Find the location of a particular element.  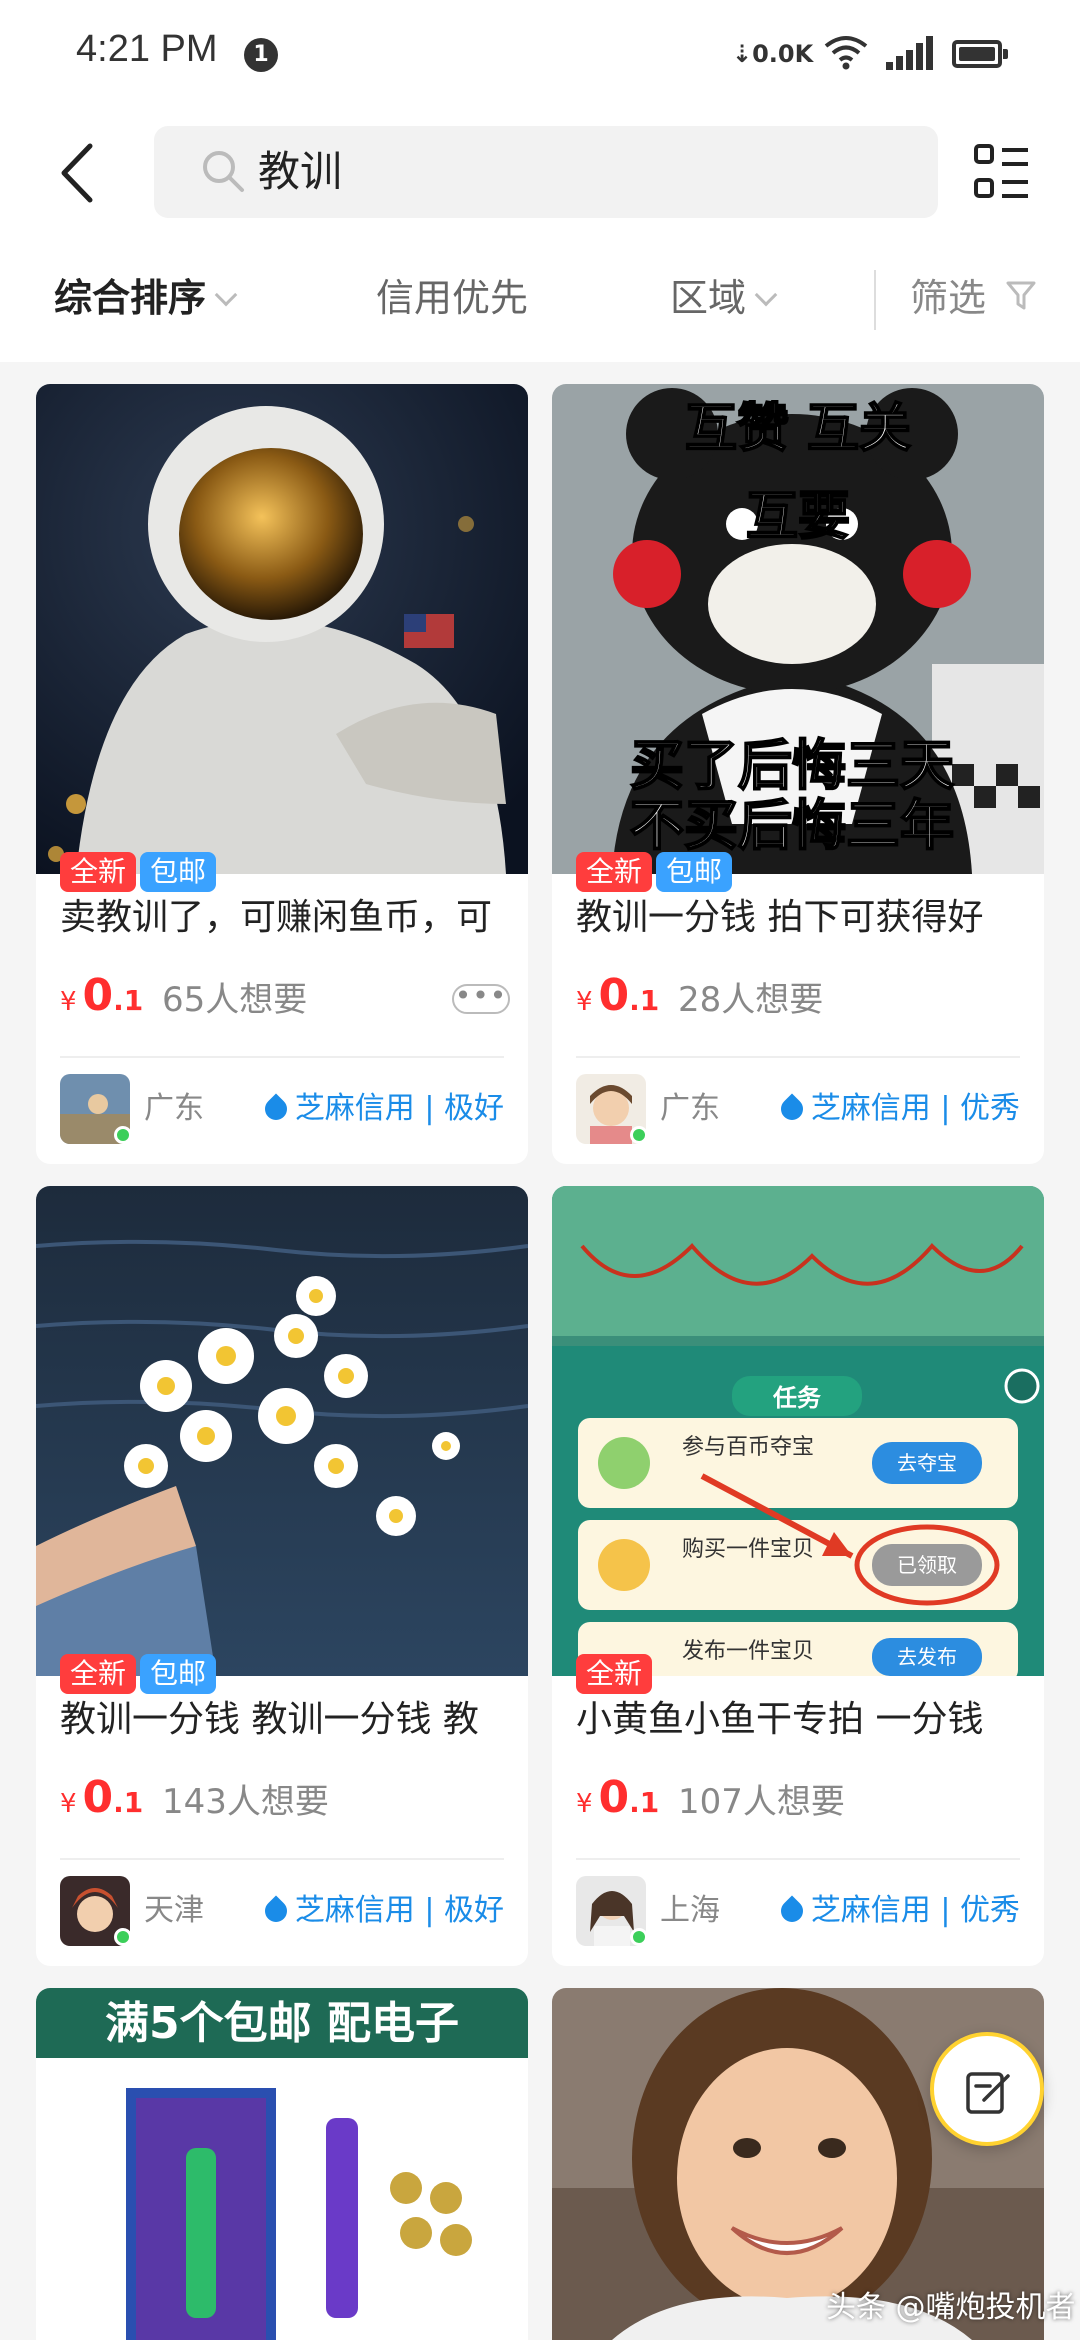

wifi-icon is located at coordinates (846, 53).